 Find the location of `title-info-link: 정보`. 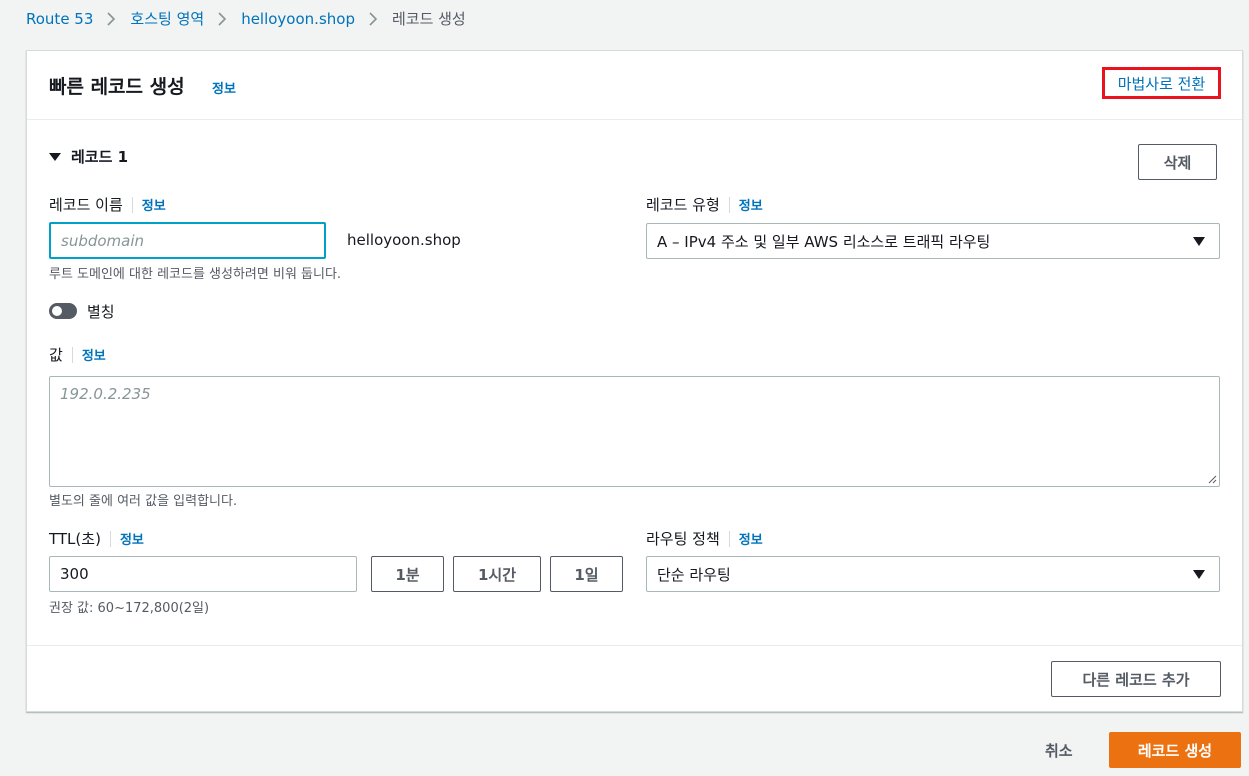

title-info-link: 정보 is located at coordinates (224, 87).